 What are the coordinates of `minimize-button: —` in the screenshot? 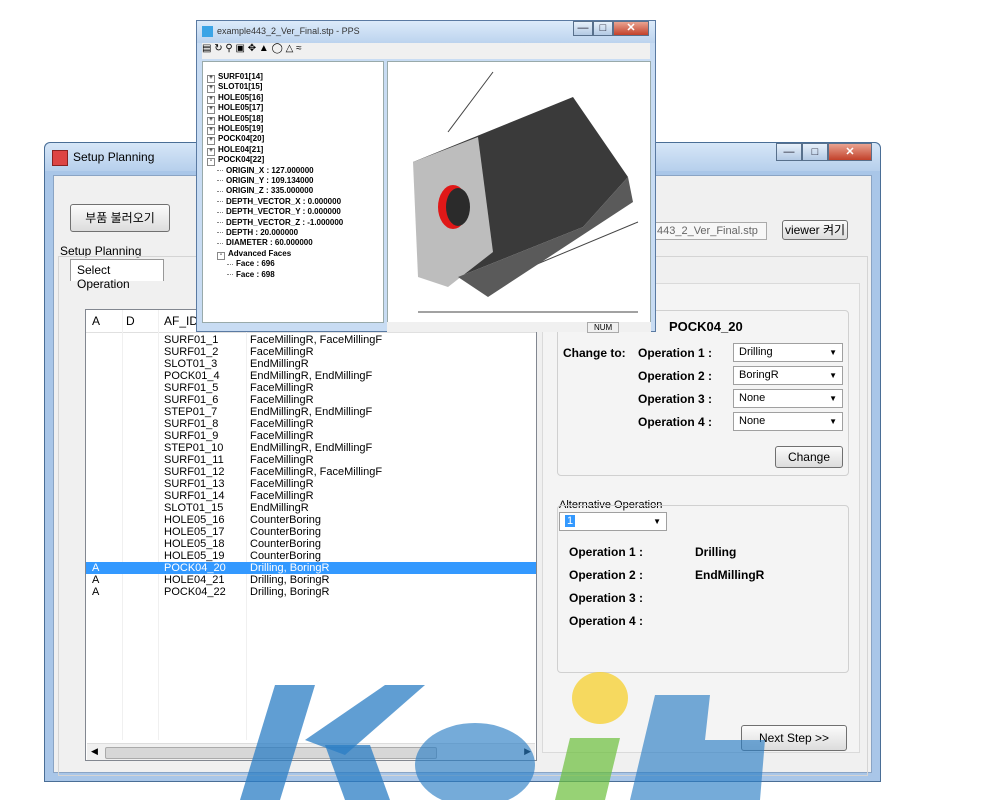 It's located at (789, 152).